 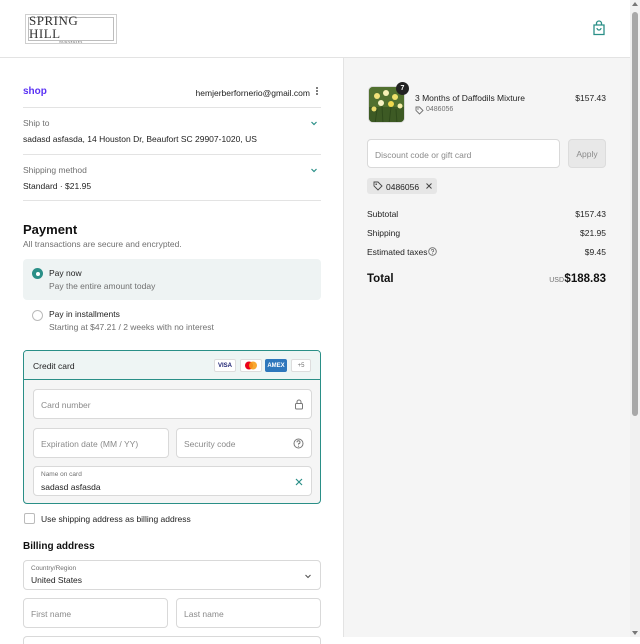 What do you see at coordinates (29, 518) in the screenshot?
I see `billing-same-checkbox` at bounding box center [29, 518].